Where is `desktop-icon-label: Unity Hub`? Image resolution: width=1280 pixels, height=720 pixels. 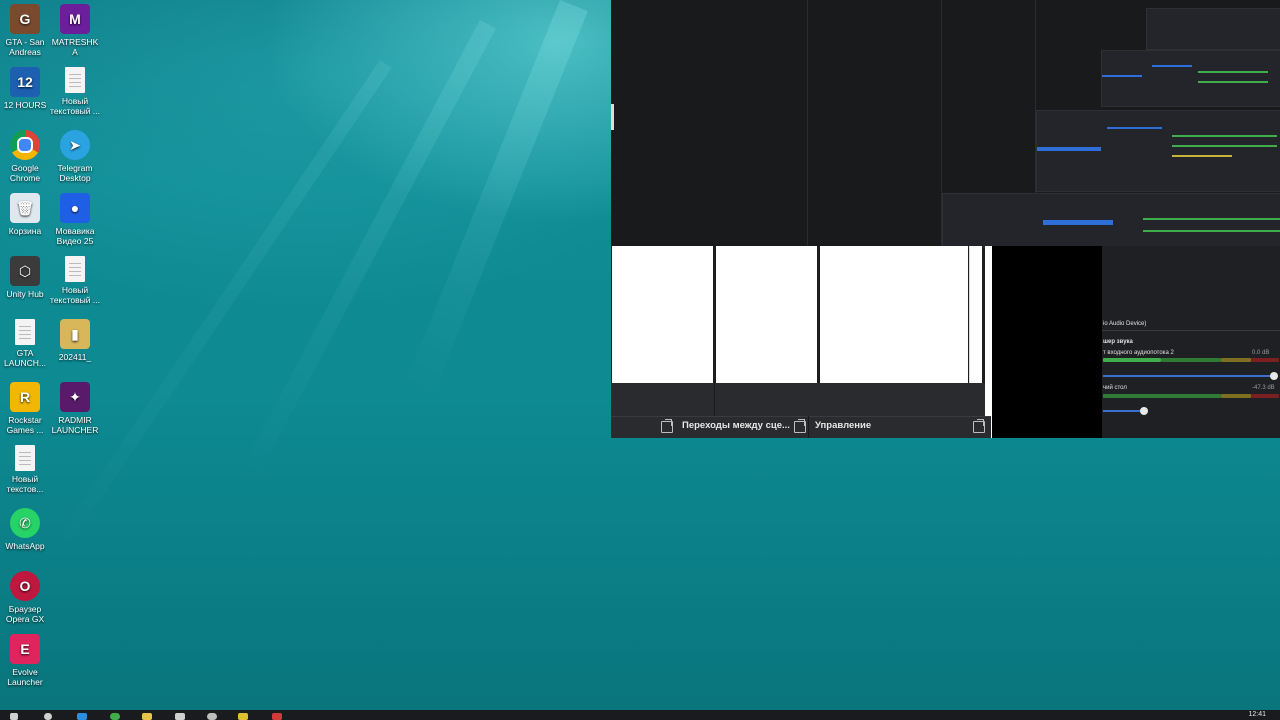
desktop-icon-label: Unity Hub is located at coordinates (25, 294).